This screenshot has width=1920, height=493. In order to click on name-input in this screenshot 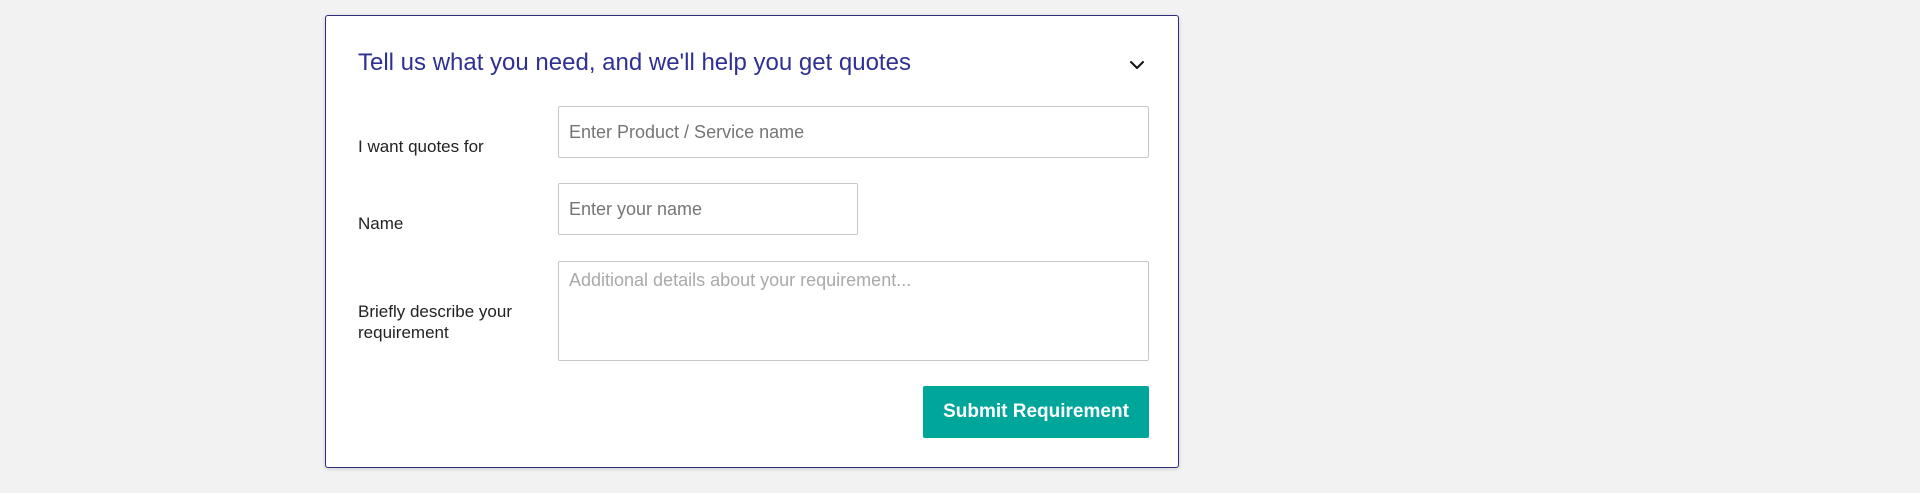, I will do `click(708, 209)`.